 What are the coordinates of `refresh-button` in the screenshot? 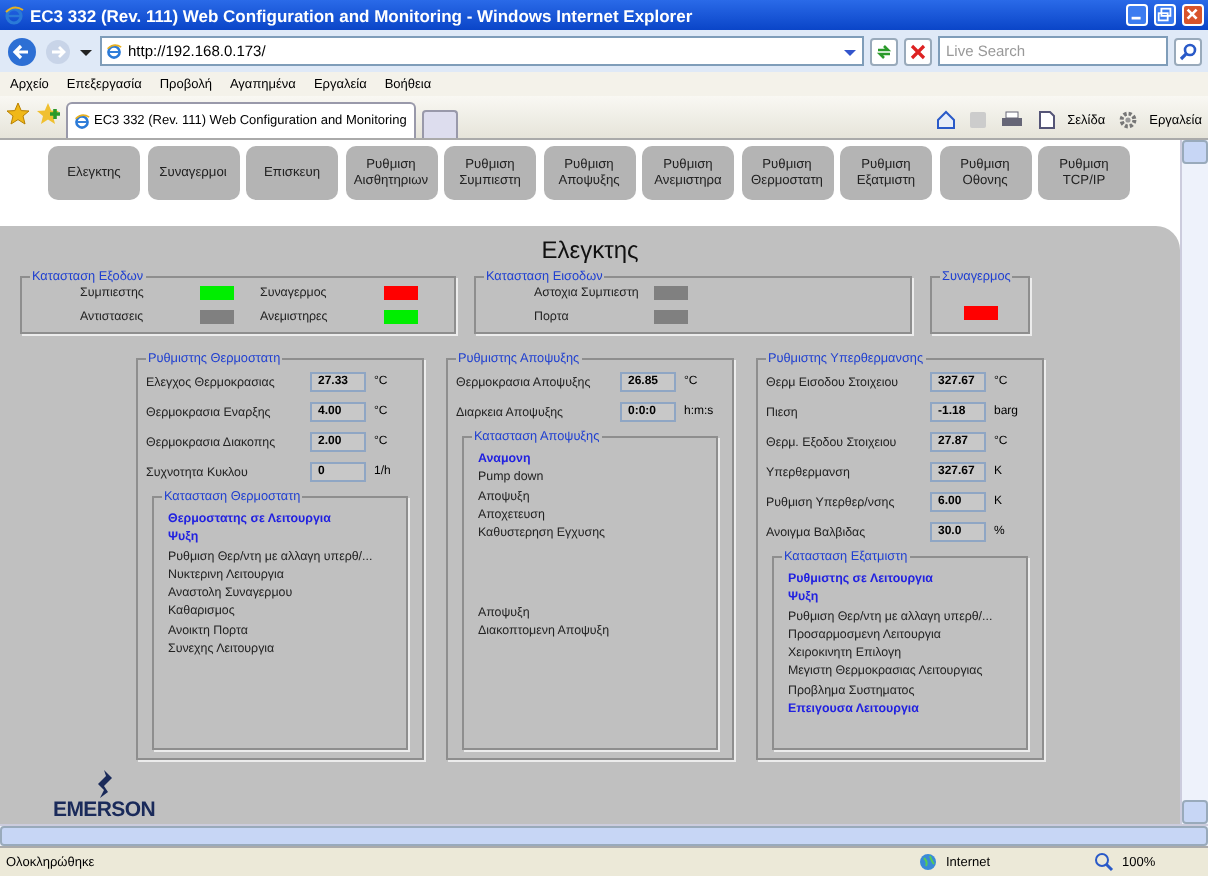 It's located at (884, 51).